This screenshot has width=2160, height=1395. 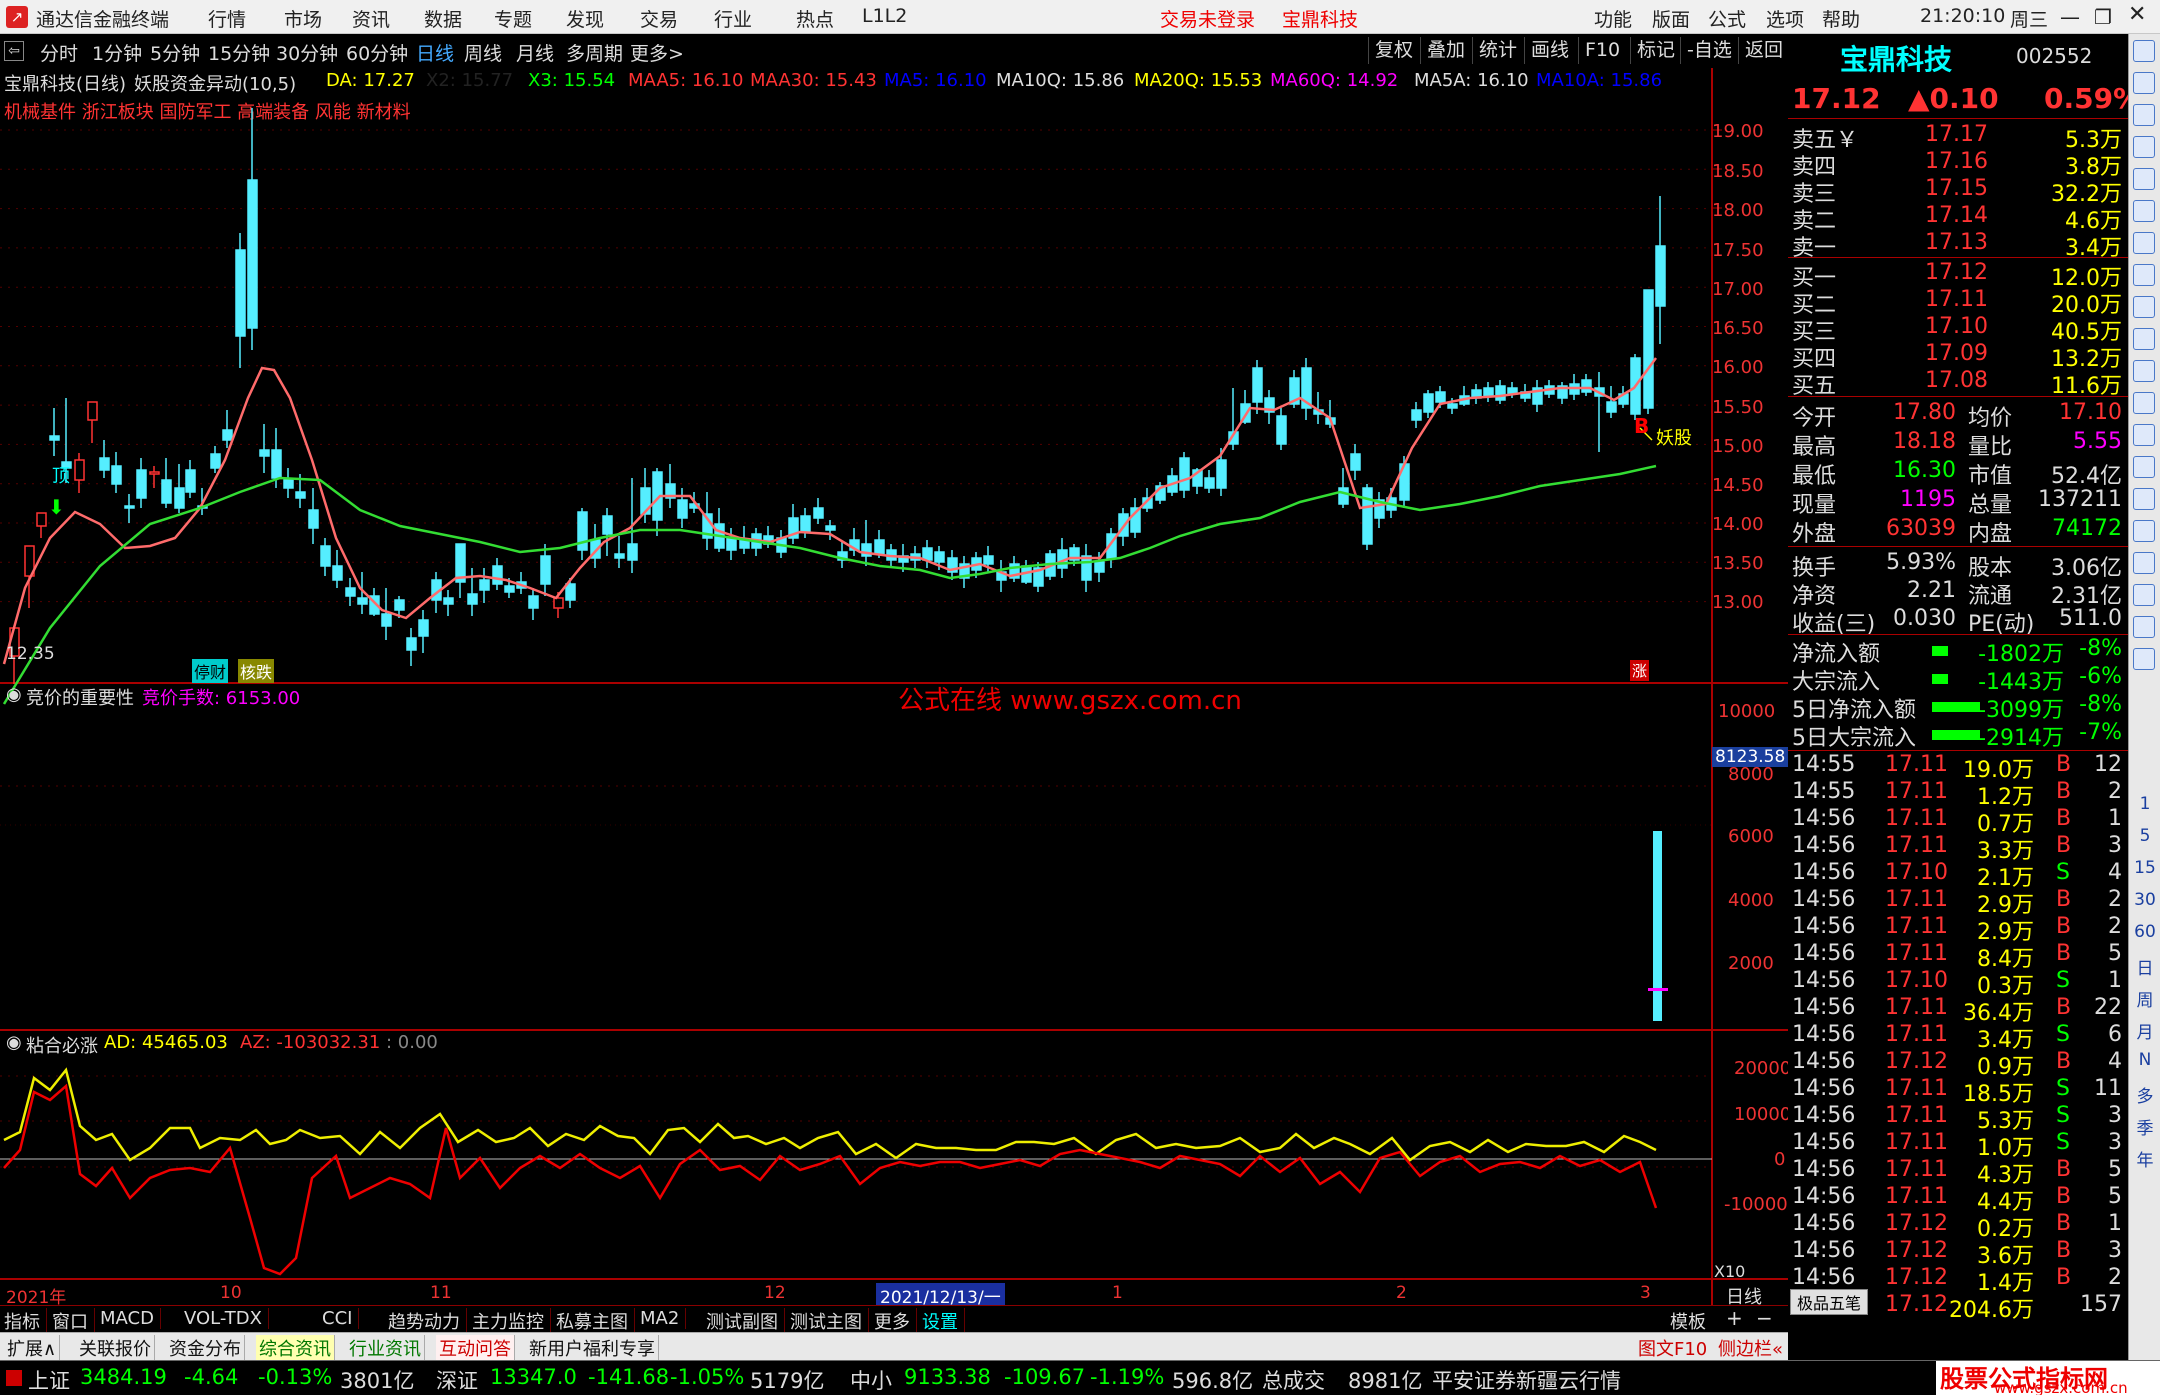 I want to click on menu-8: 热点, so click(x=815, y=18).